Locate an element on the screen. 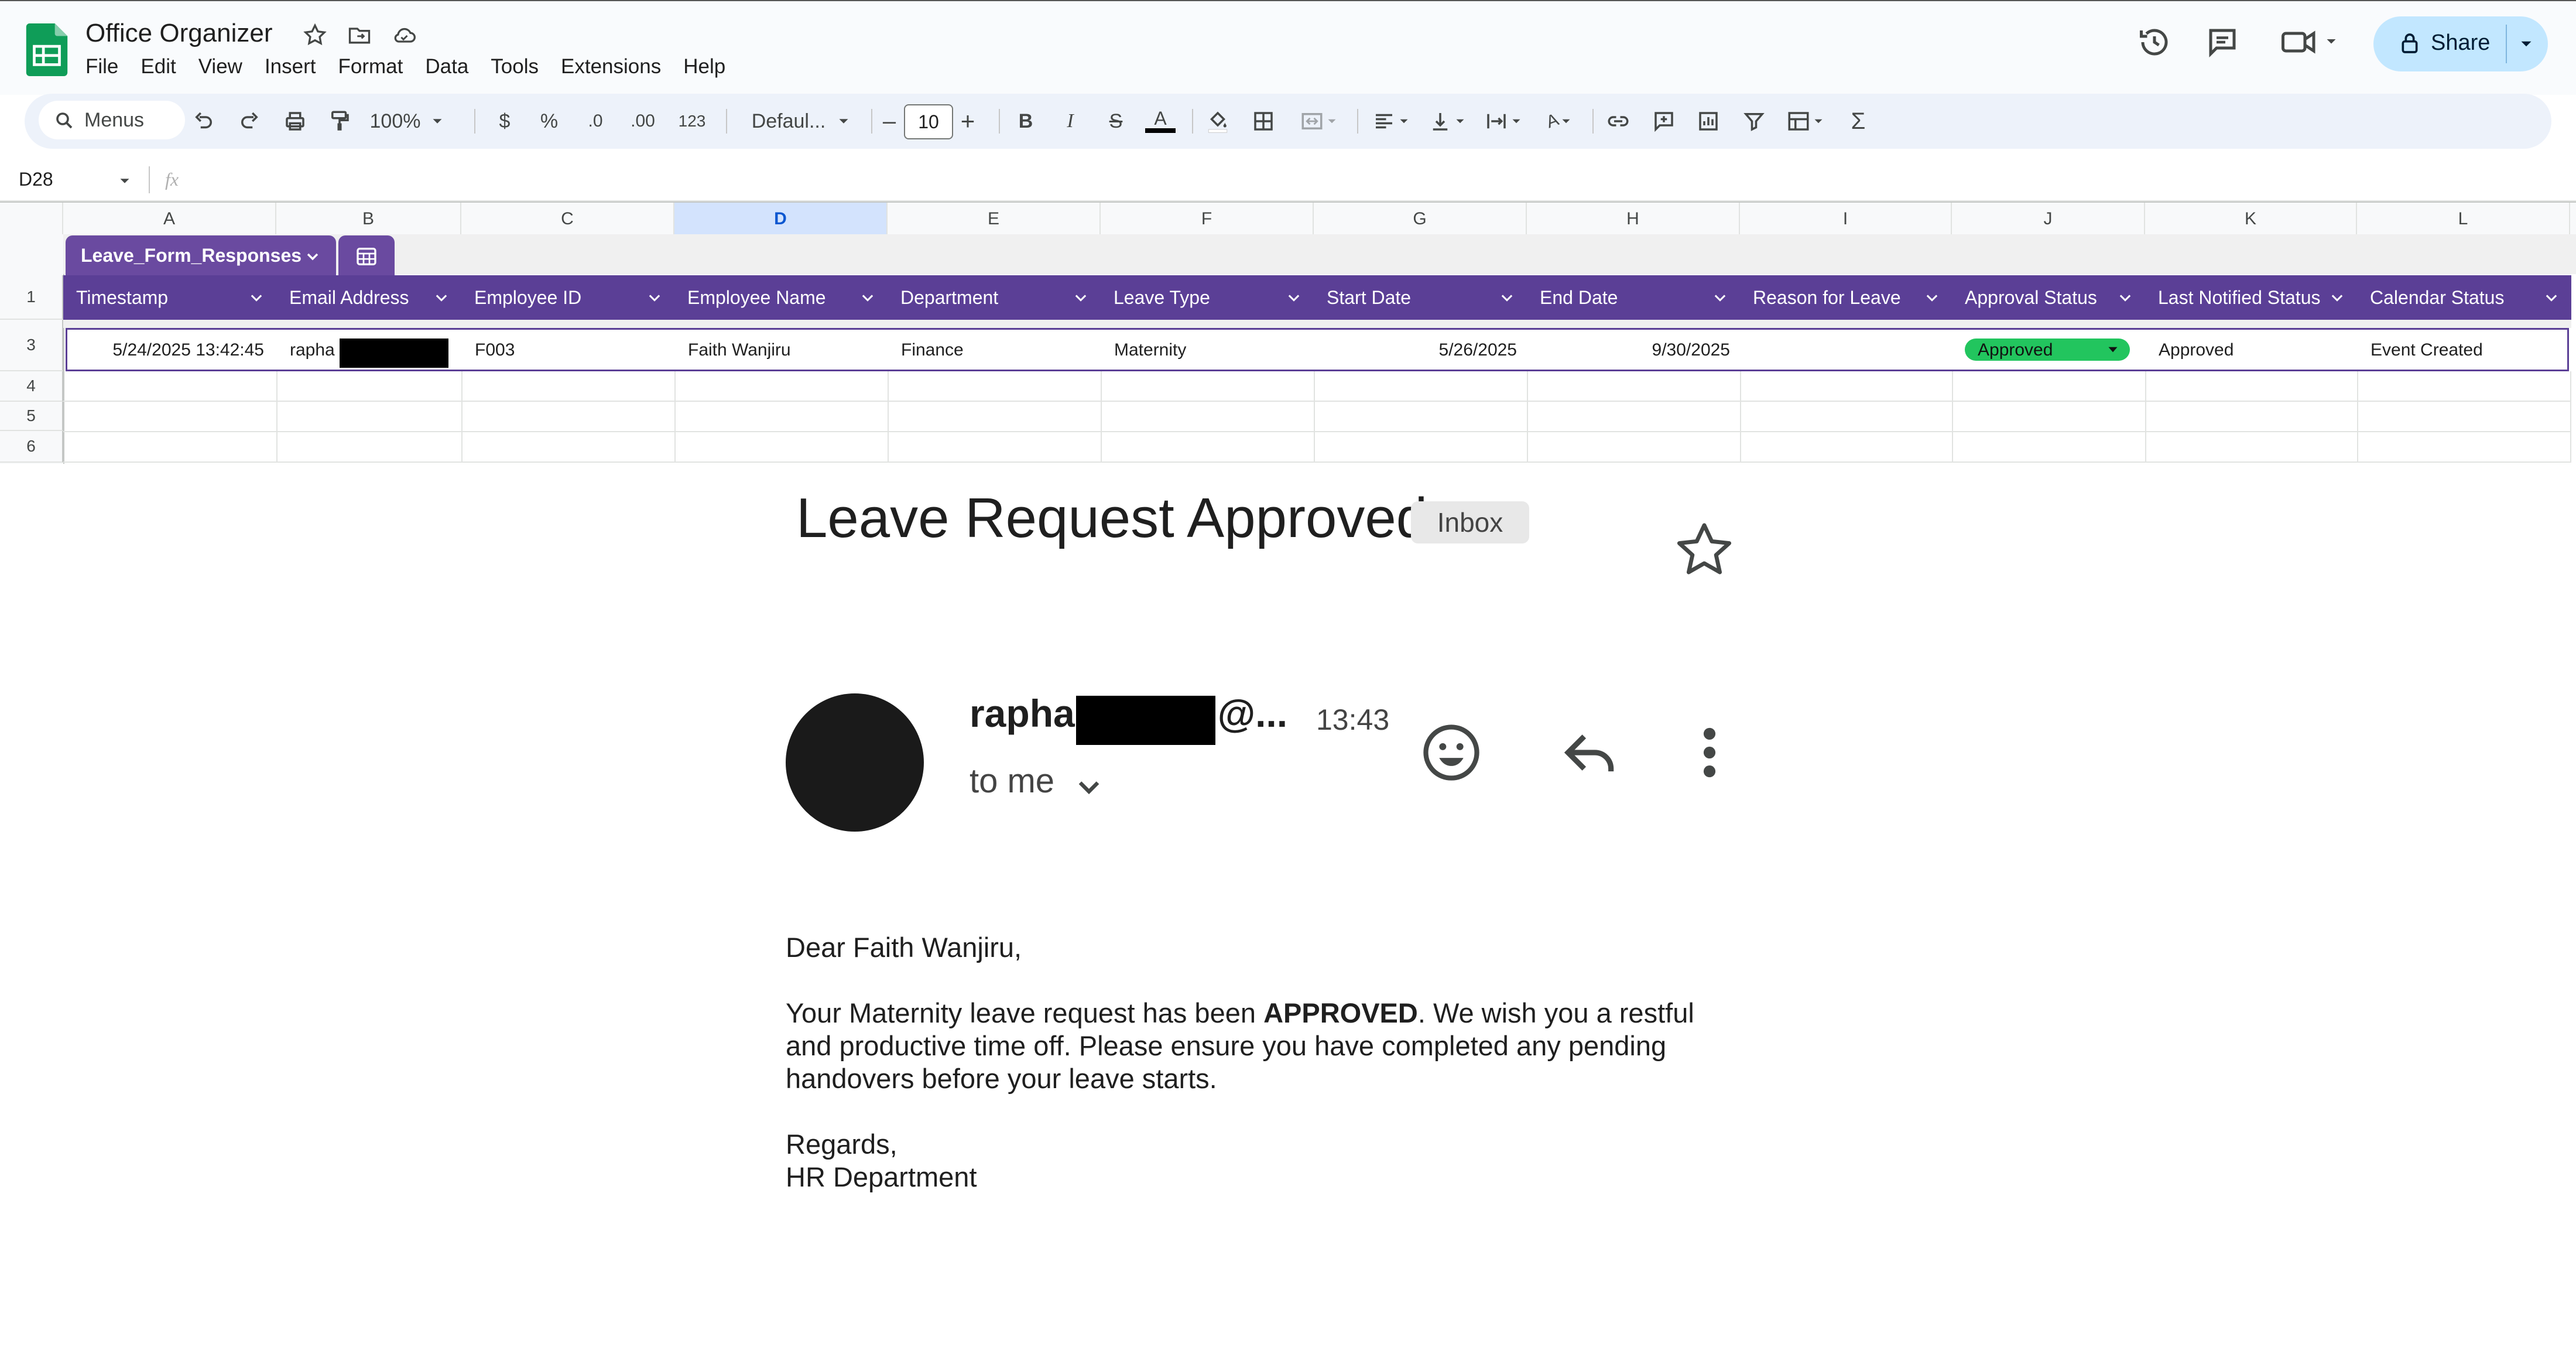  menu-file: File is located at coordinates (101, 66).